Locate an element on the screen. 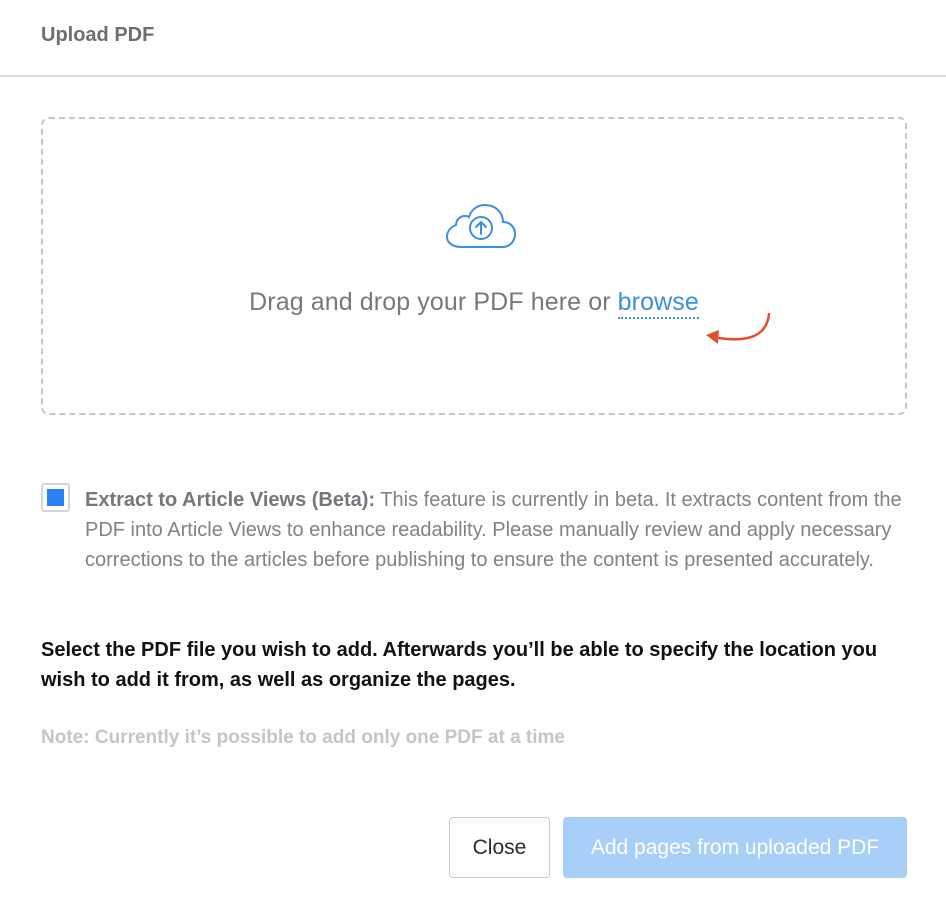 Image resolution: width=946 pixels, height=902 pixels. extract-checkbox is located at coordinates (55, 497).